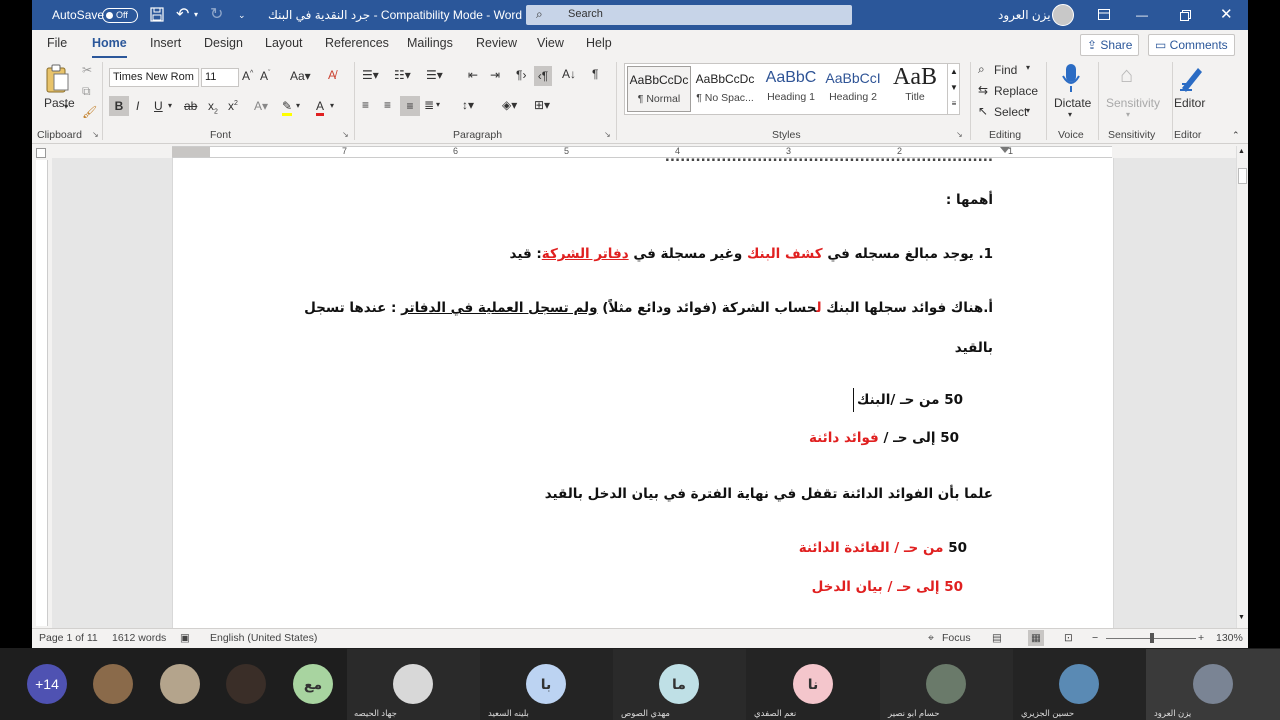 The image size is (1280, 720). Describe the element at coordinates (387, 105) in the screenshot. I see `align-center-icon: ≡` at that location.